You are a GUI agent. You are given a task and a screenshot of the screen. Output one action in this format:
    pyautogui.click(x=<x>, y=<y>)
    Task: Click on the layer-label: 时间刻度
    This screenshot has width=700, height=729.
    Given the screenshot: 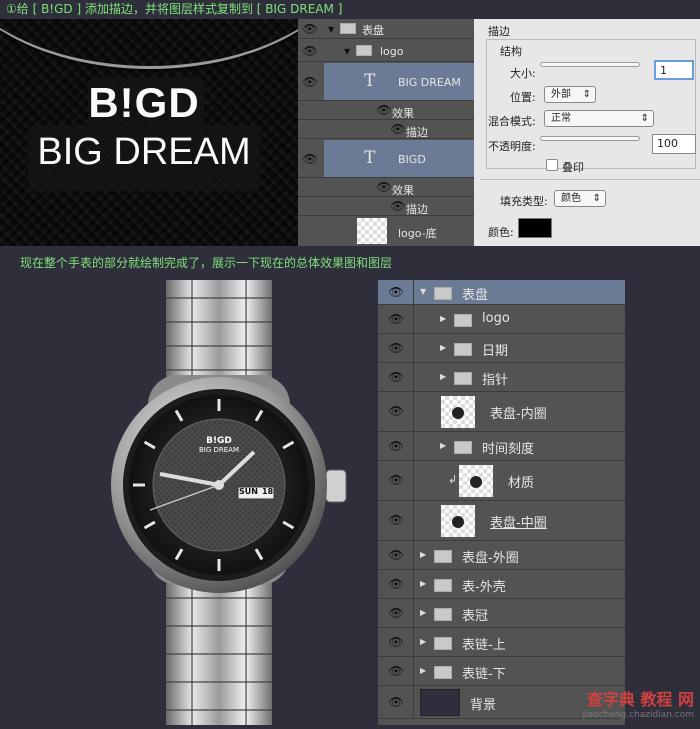 What is the action you would take?
    pyautogui.click(x=508, y=449)
    